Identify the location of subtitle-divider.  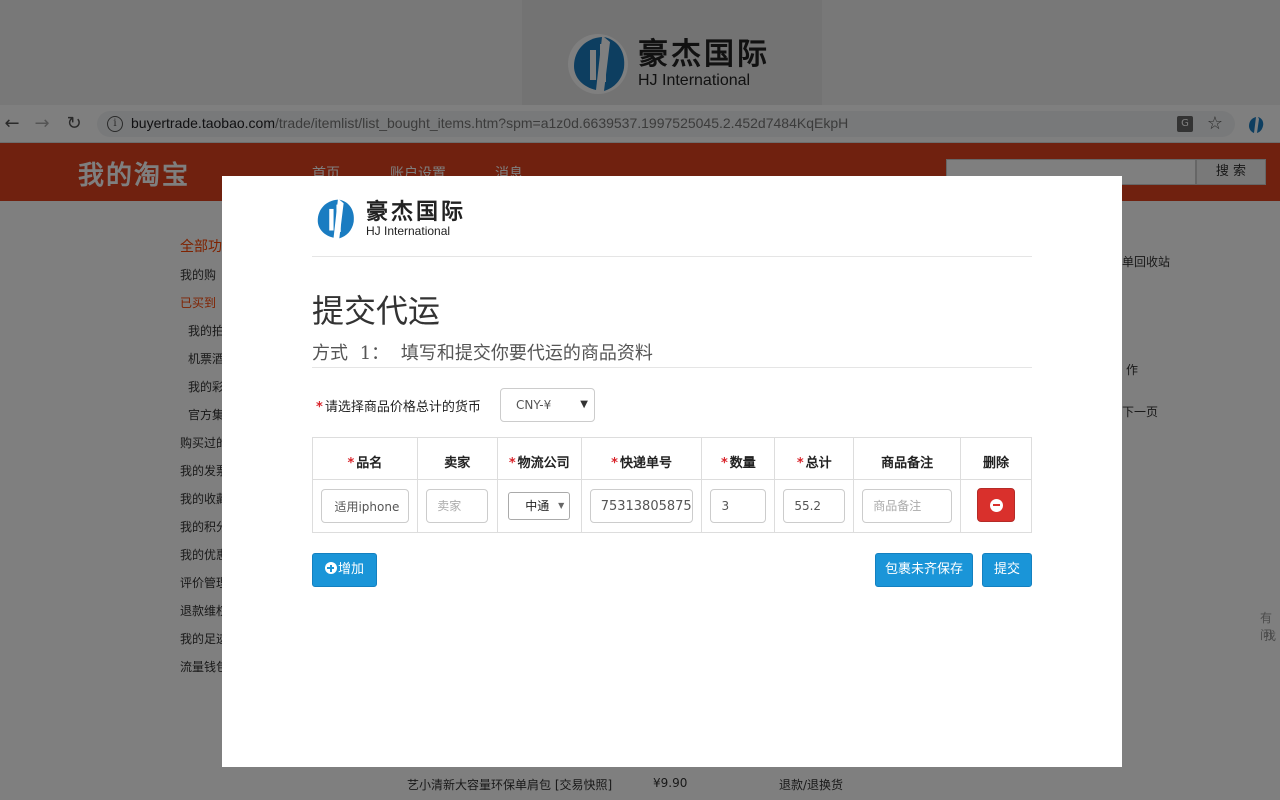
(672, 367).